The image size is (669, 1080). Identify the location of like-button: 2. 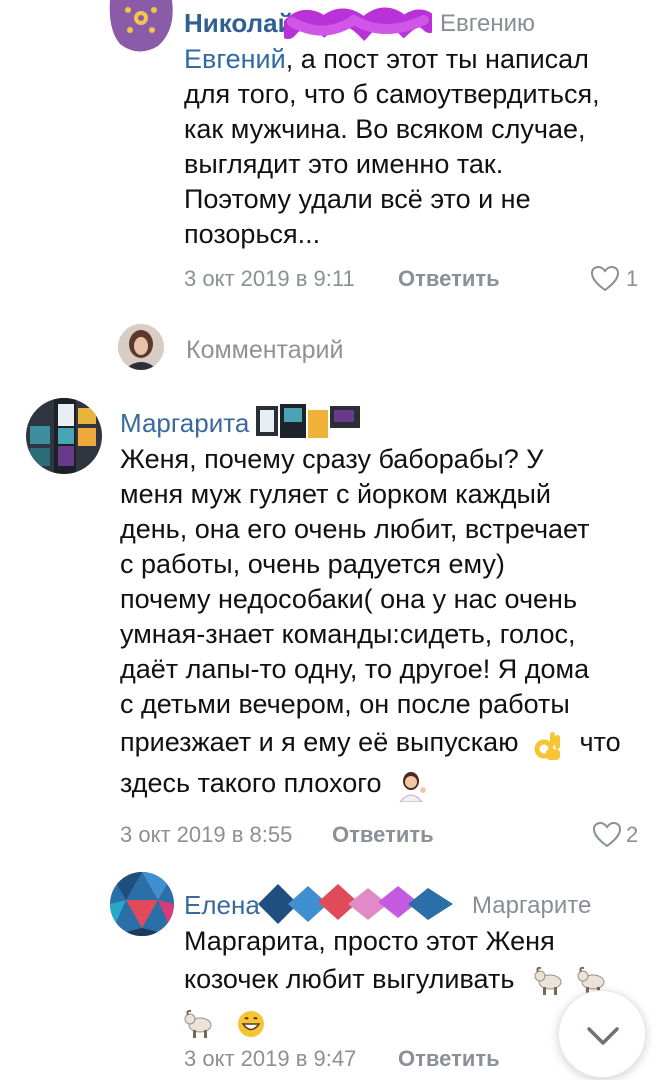
(622, 835).